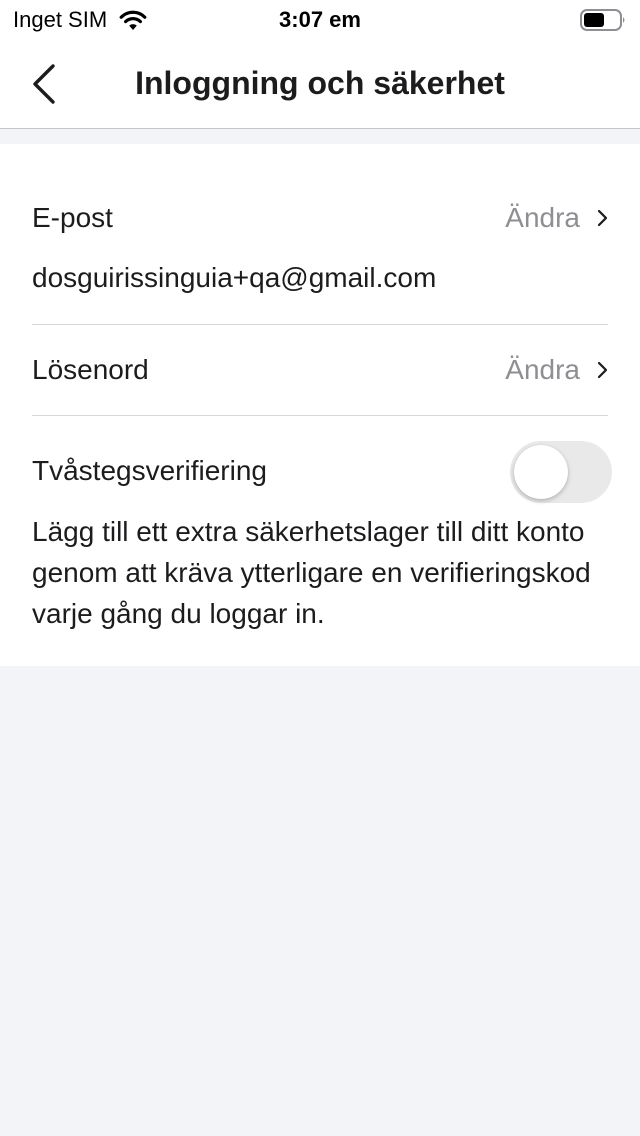  I want to click on change-email-button: Ändra, so click(557, 218).